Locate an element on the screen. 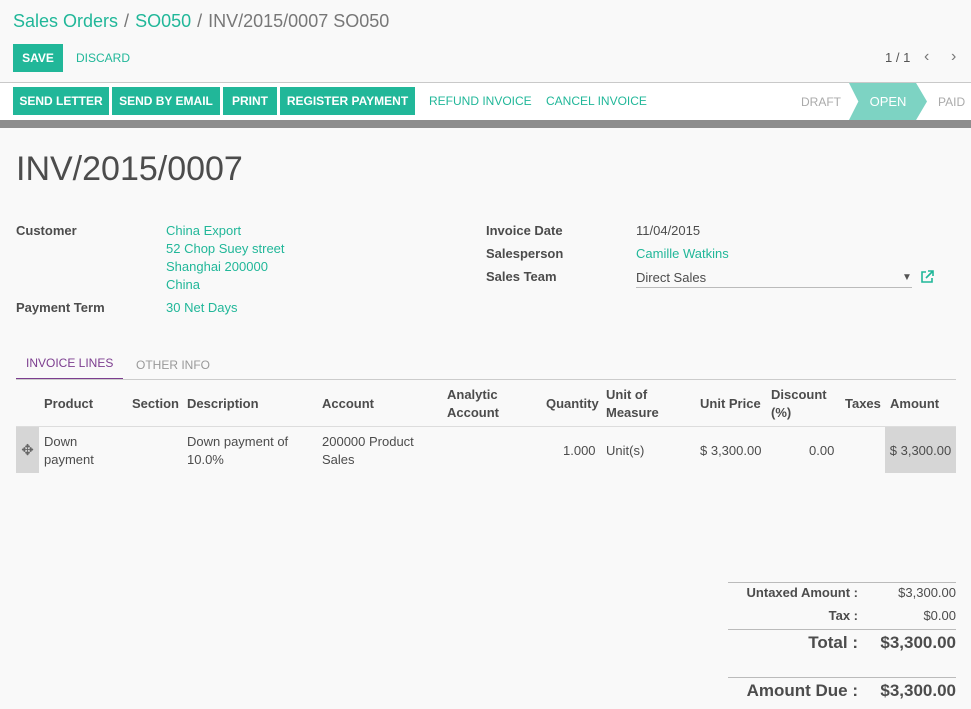 The width and height of the screenshot is (971, 709). cell-line: 10.0% is located at coordinates (205, 459).